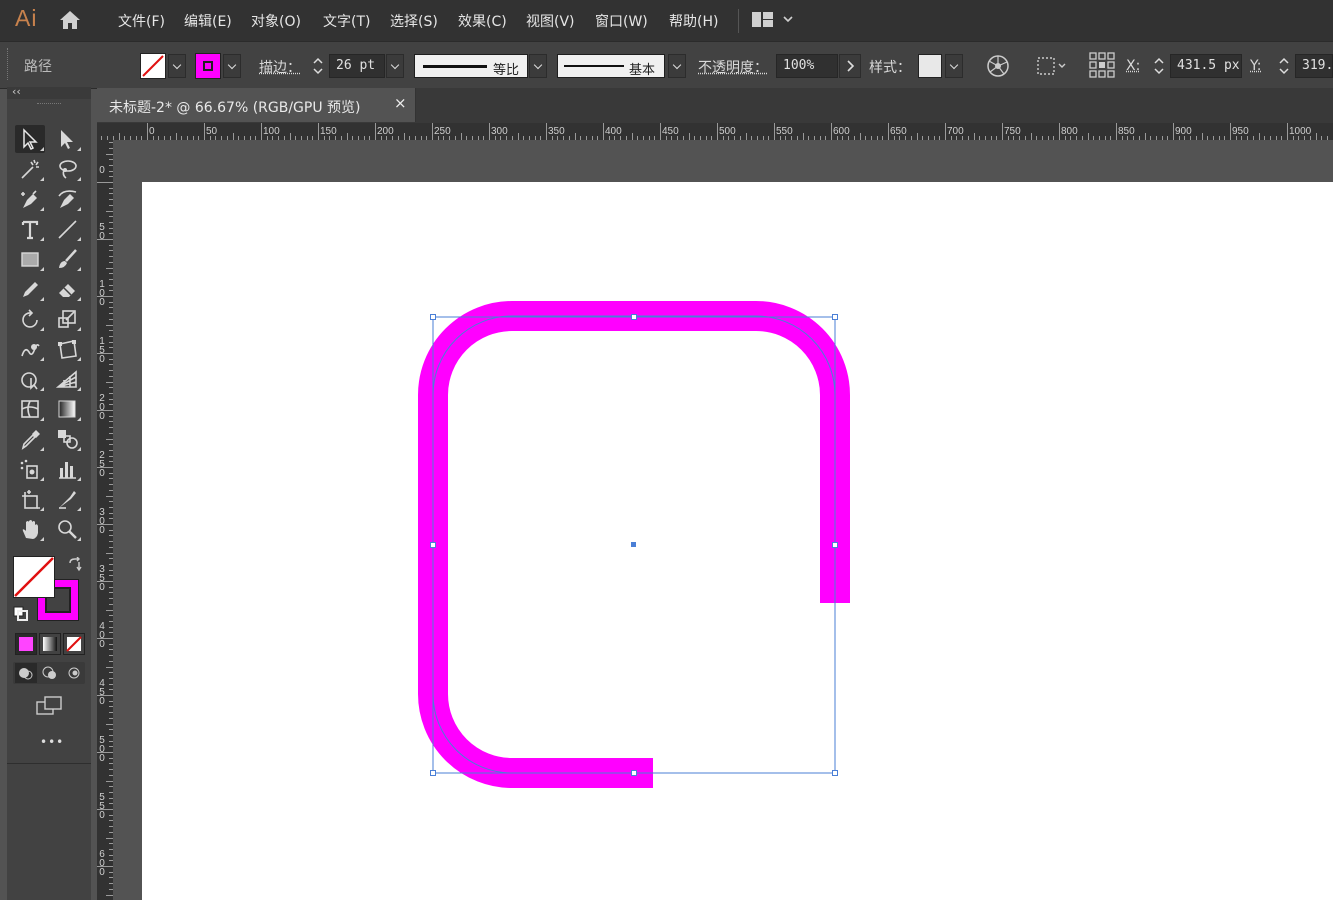  What do you see at coordinates (141, 21) in the screenshot?
I see `menu-file: 文件(F)` at bounding box center [141, 21].